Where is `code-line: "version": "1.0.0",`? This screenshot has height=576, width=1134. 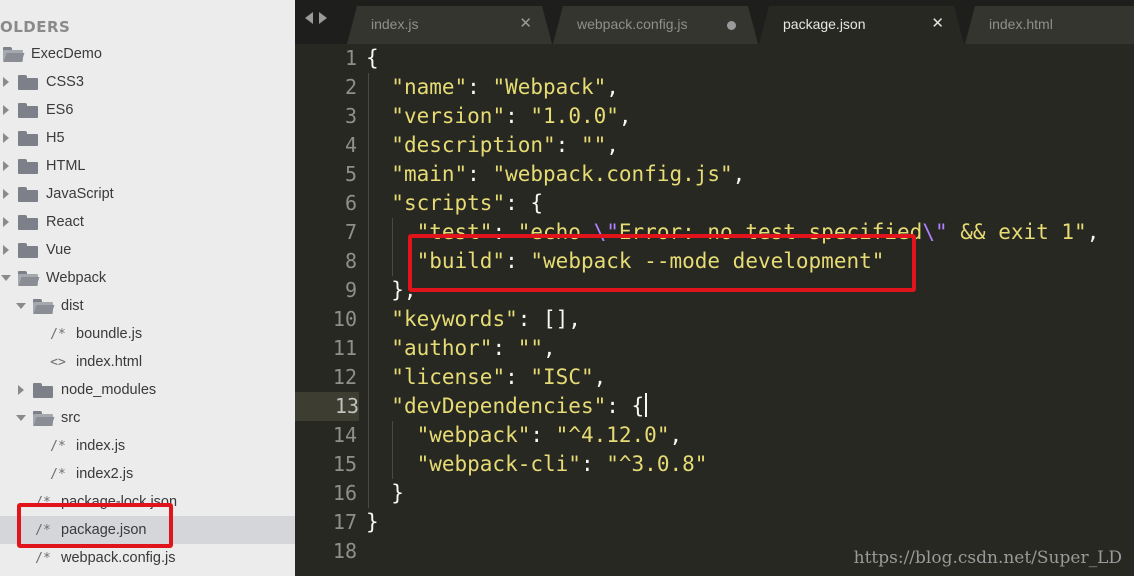
code-line: "version": "1.0.0", is located at coordinates (498, 116).